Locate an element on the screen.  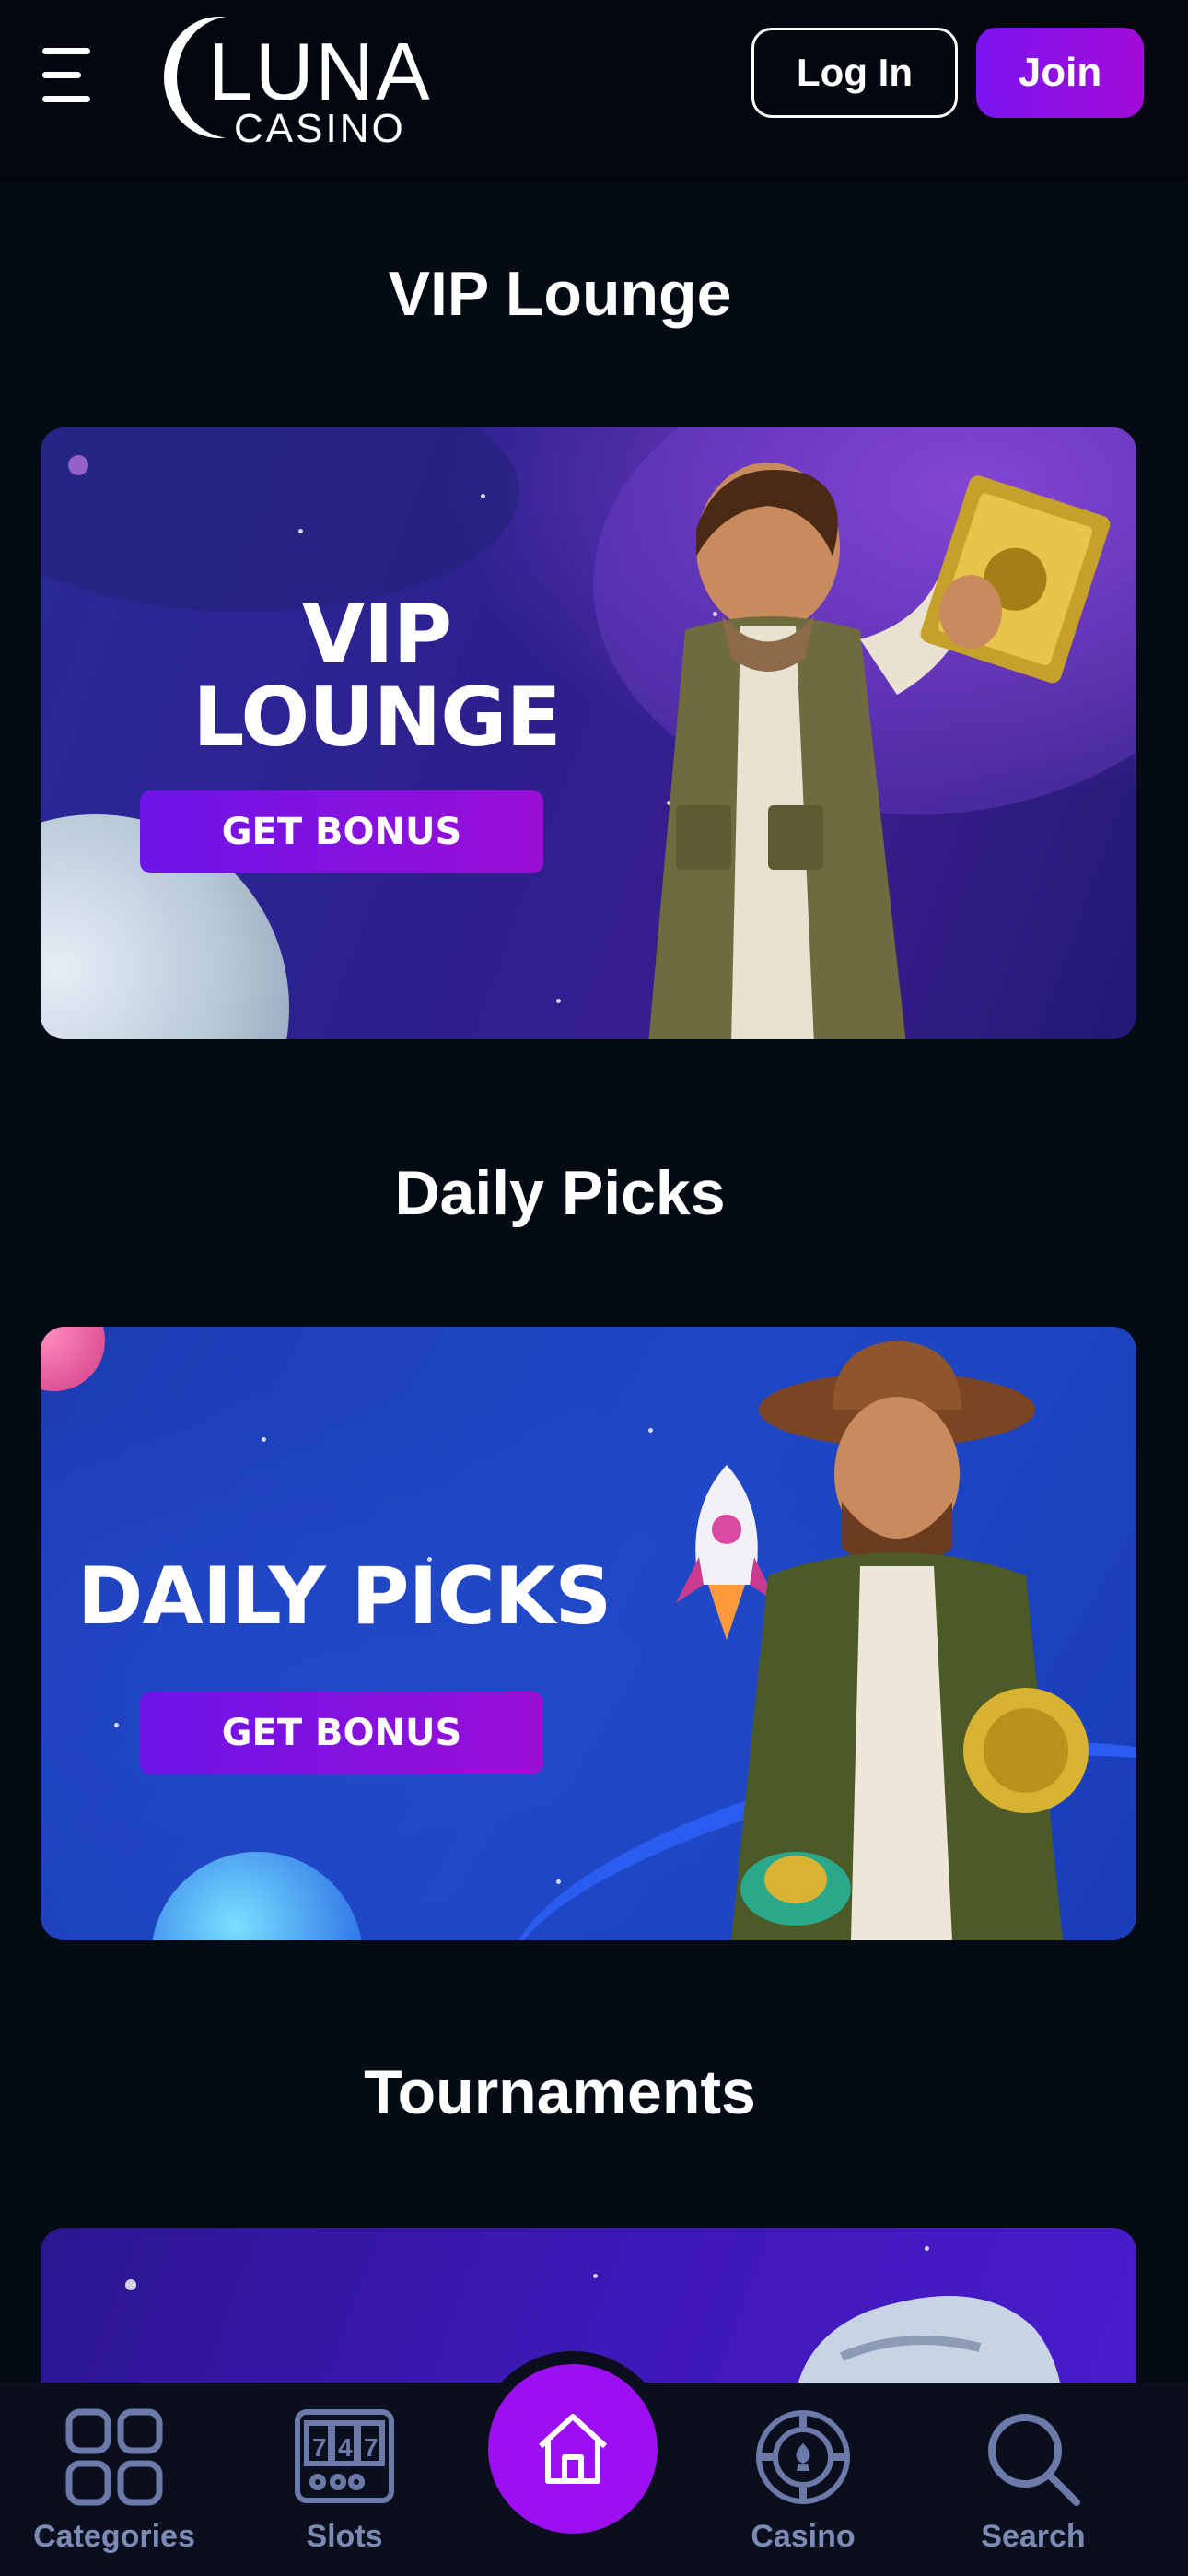
explorer-character-image is located at coordinates (879, 751).